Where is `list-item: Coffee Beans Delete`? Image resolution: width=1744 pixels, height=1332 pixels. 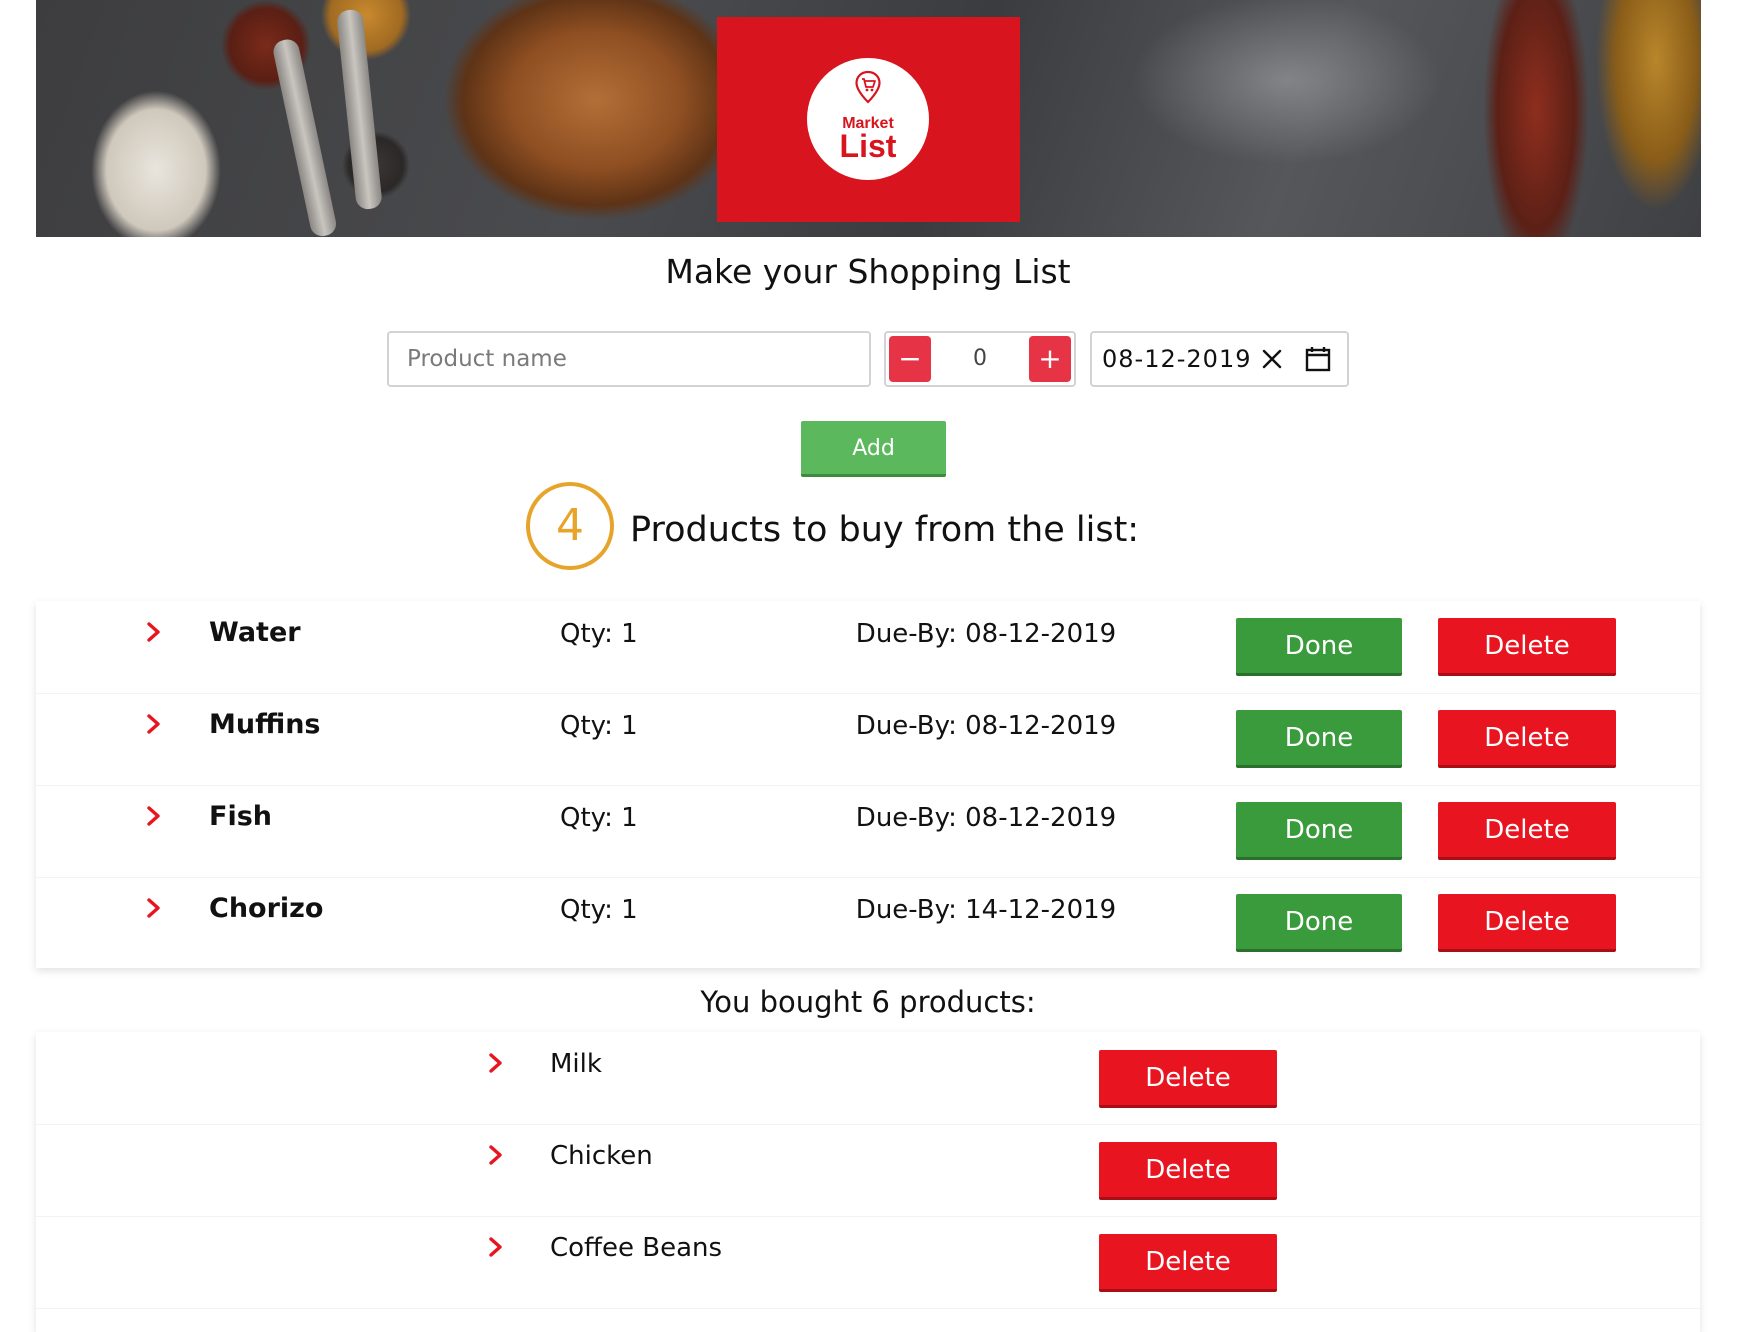 list-item: Coffee Beans Delete is located at coordinates (868, 1262).